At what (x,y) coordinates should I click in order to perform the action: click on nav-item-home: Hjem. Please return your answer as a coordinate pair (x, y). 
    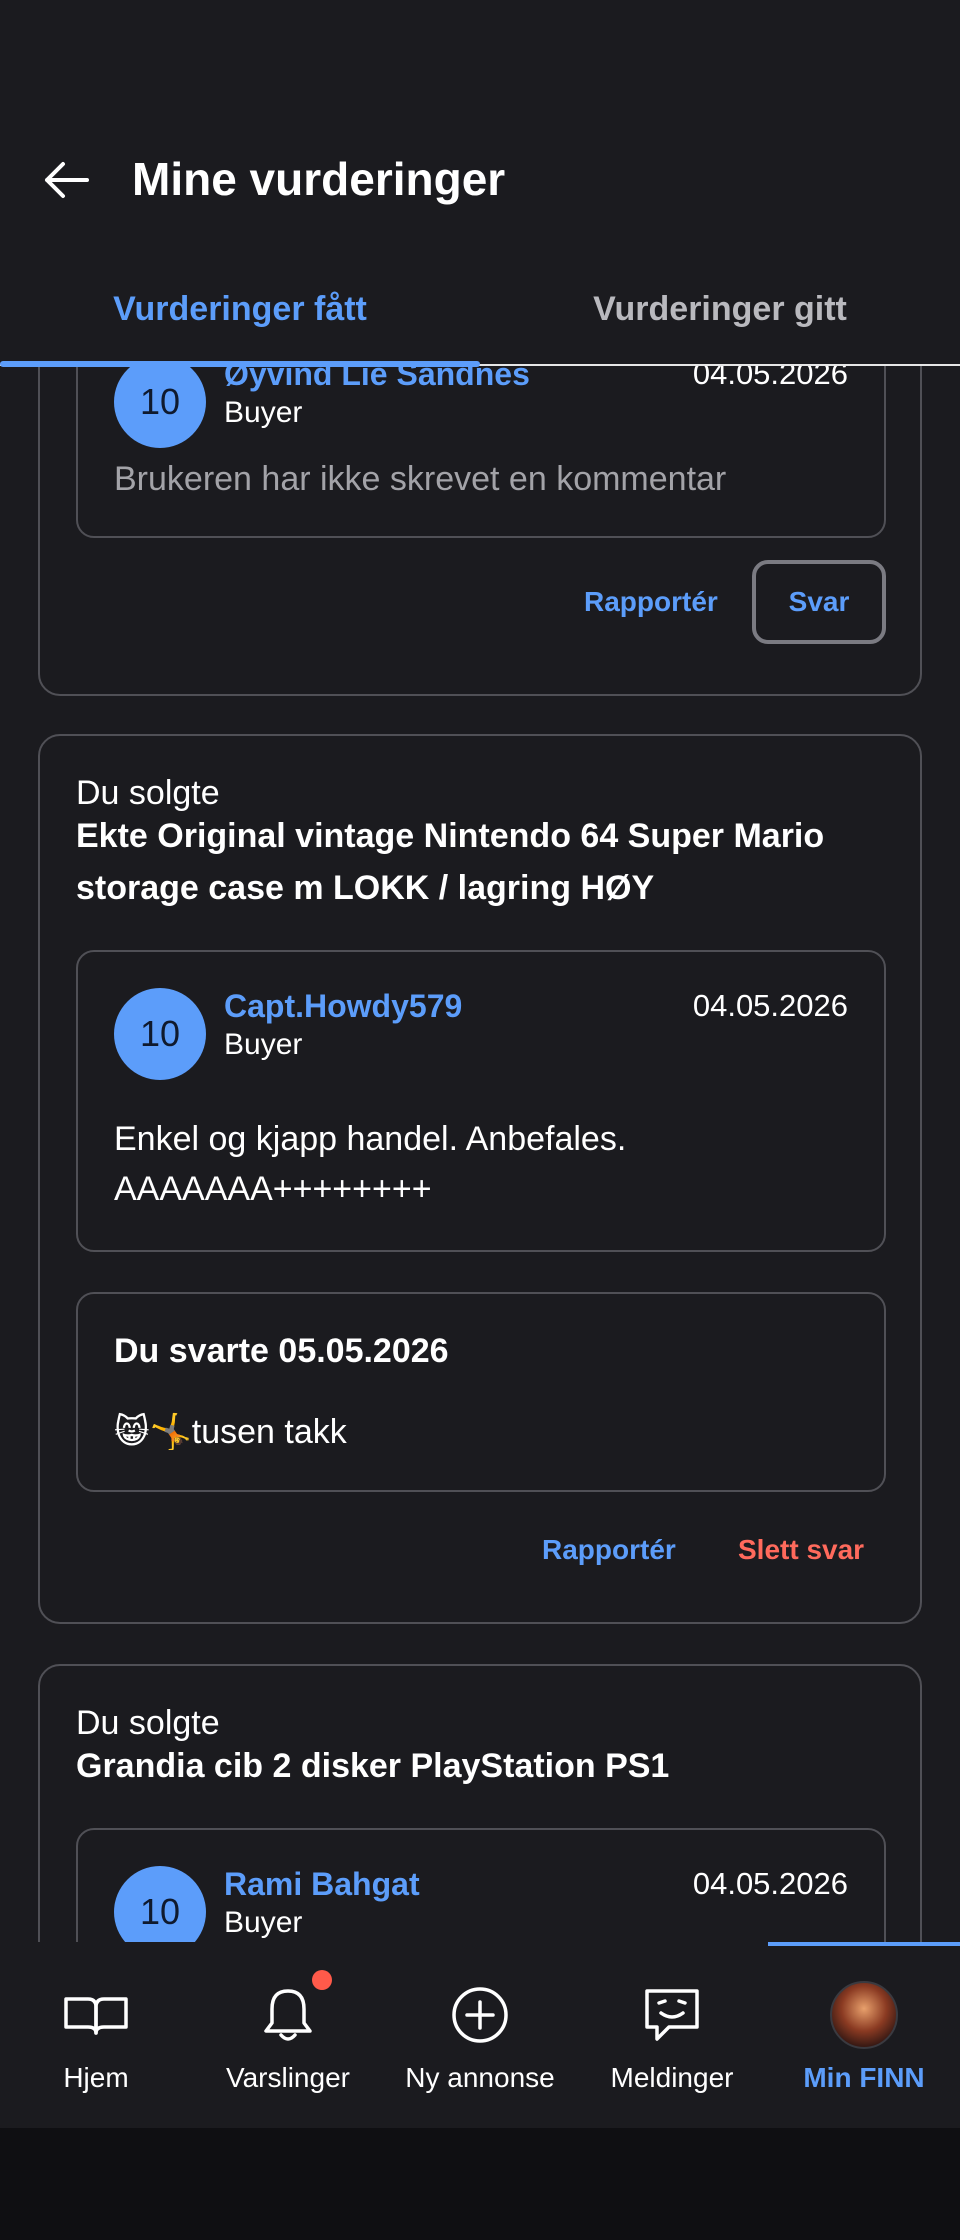
    Looking at the image, I should click on (96, 2035).